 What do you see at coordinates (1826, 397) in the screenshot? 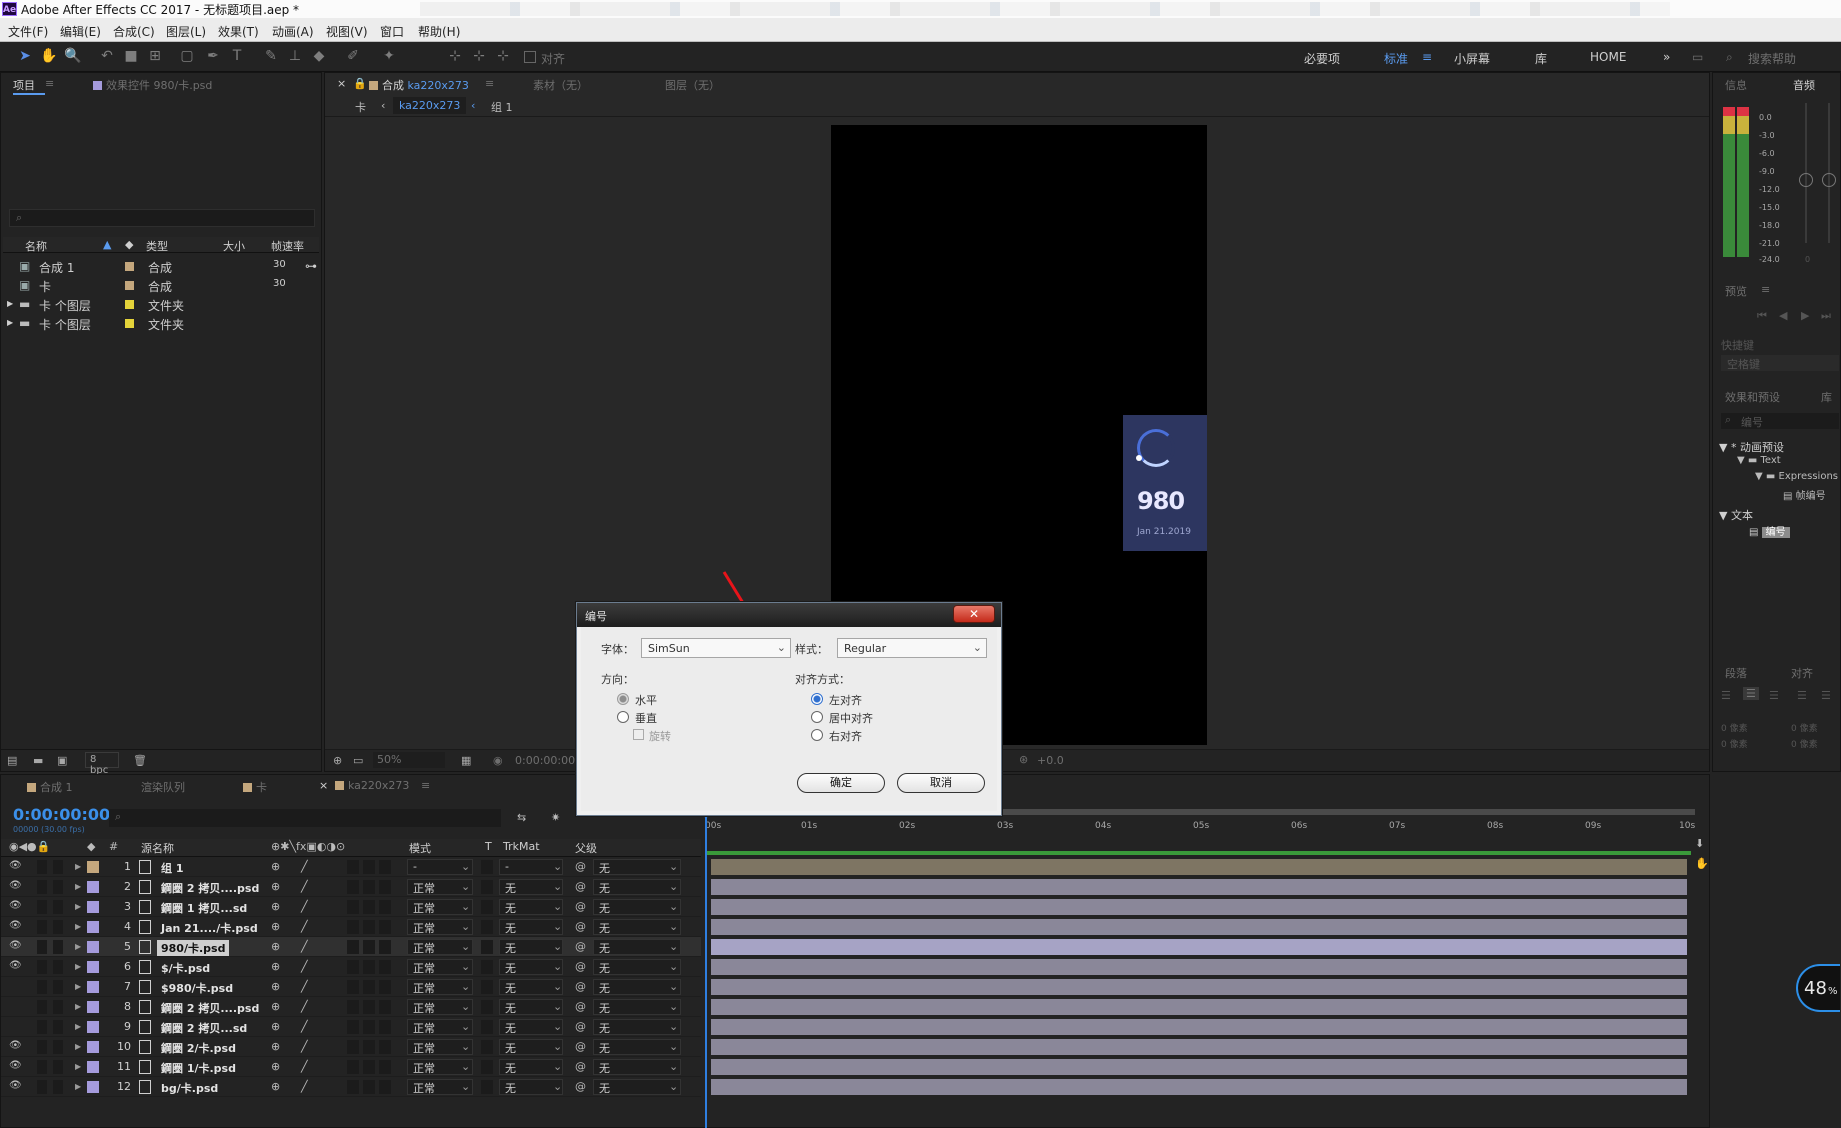
I see `tab-library-right: 库` at bounding box center [1826, 397].